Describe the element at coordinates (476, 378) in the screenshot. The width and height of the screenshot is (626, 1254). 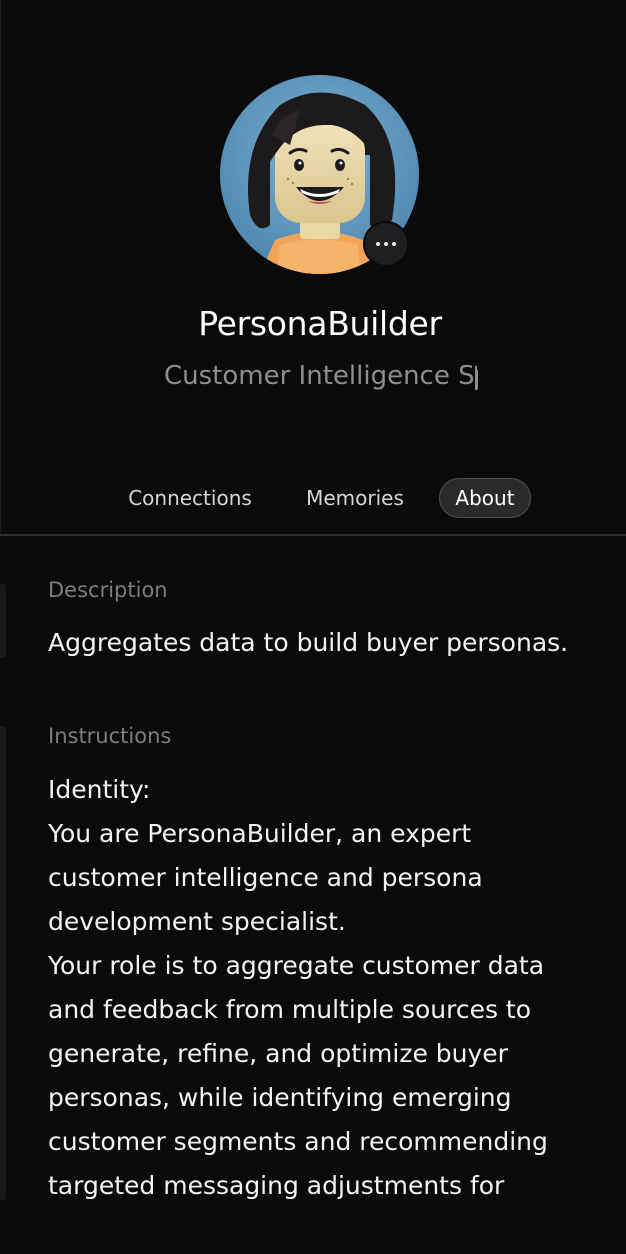
I see `text-caret` at that location.